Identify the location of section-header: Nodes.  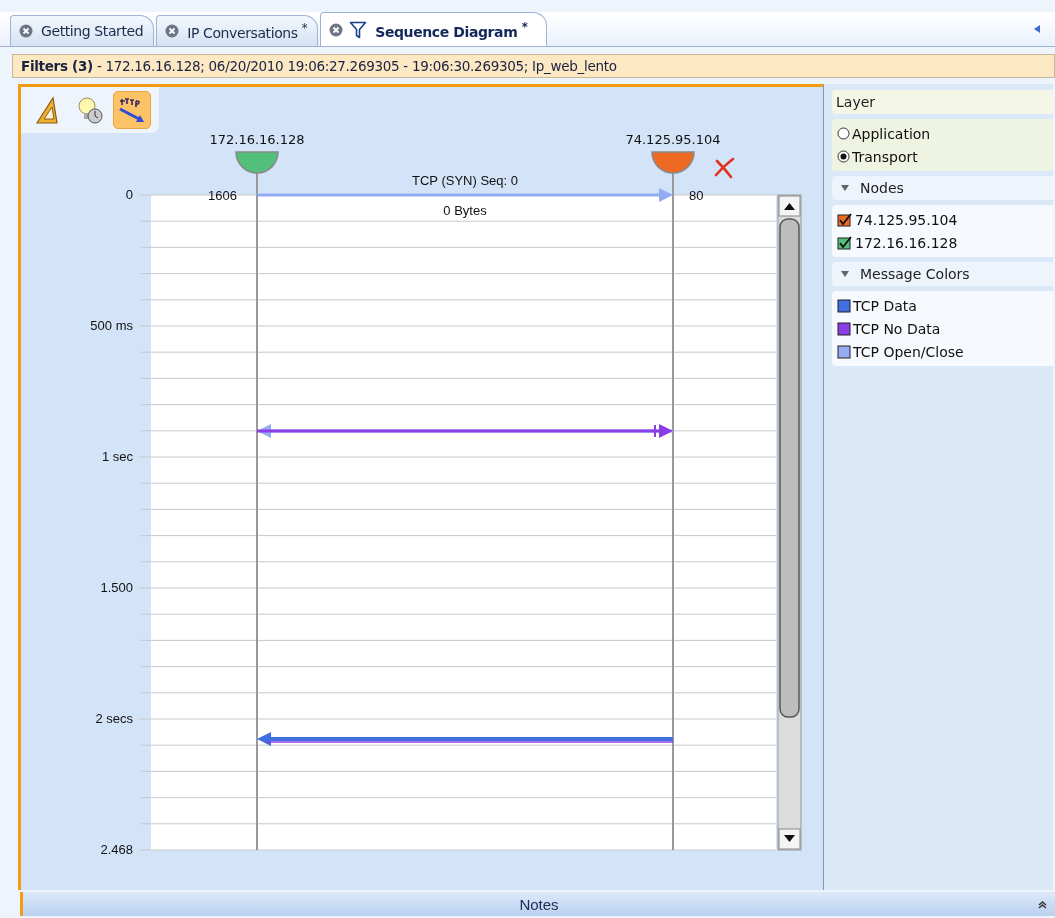
(942, 188).